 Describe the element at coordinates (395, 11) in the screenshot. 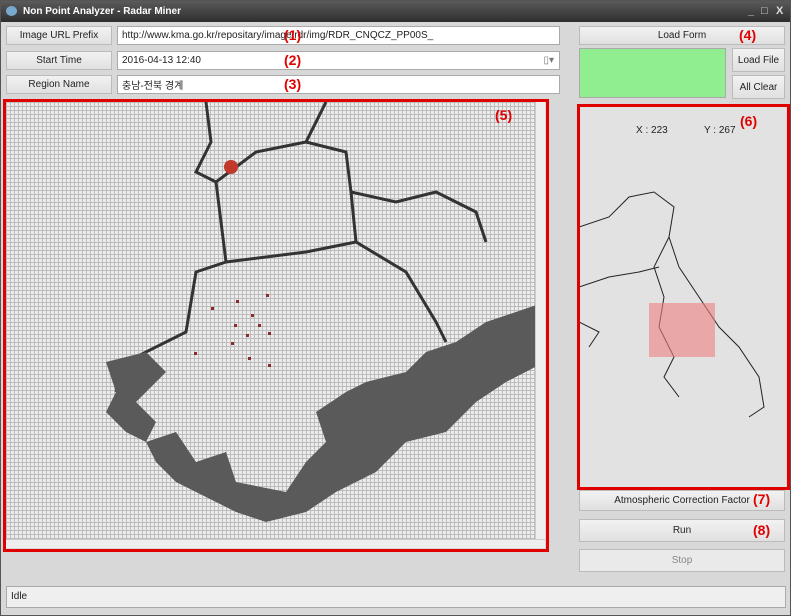

I see `title-bar: Non Point Analyzer - Radar Miner _ □ X` at that location.